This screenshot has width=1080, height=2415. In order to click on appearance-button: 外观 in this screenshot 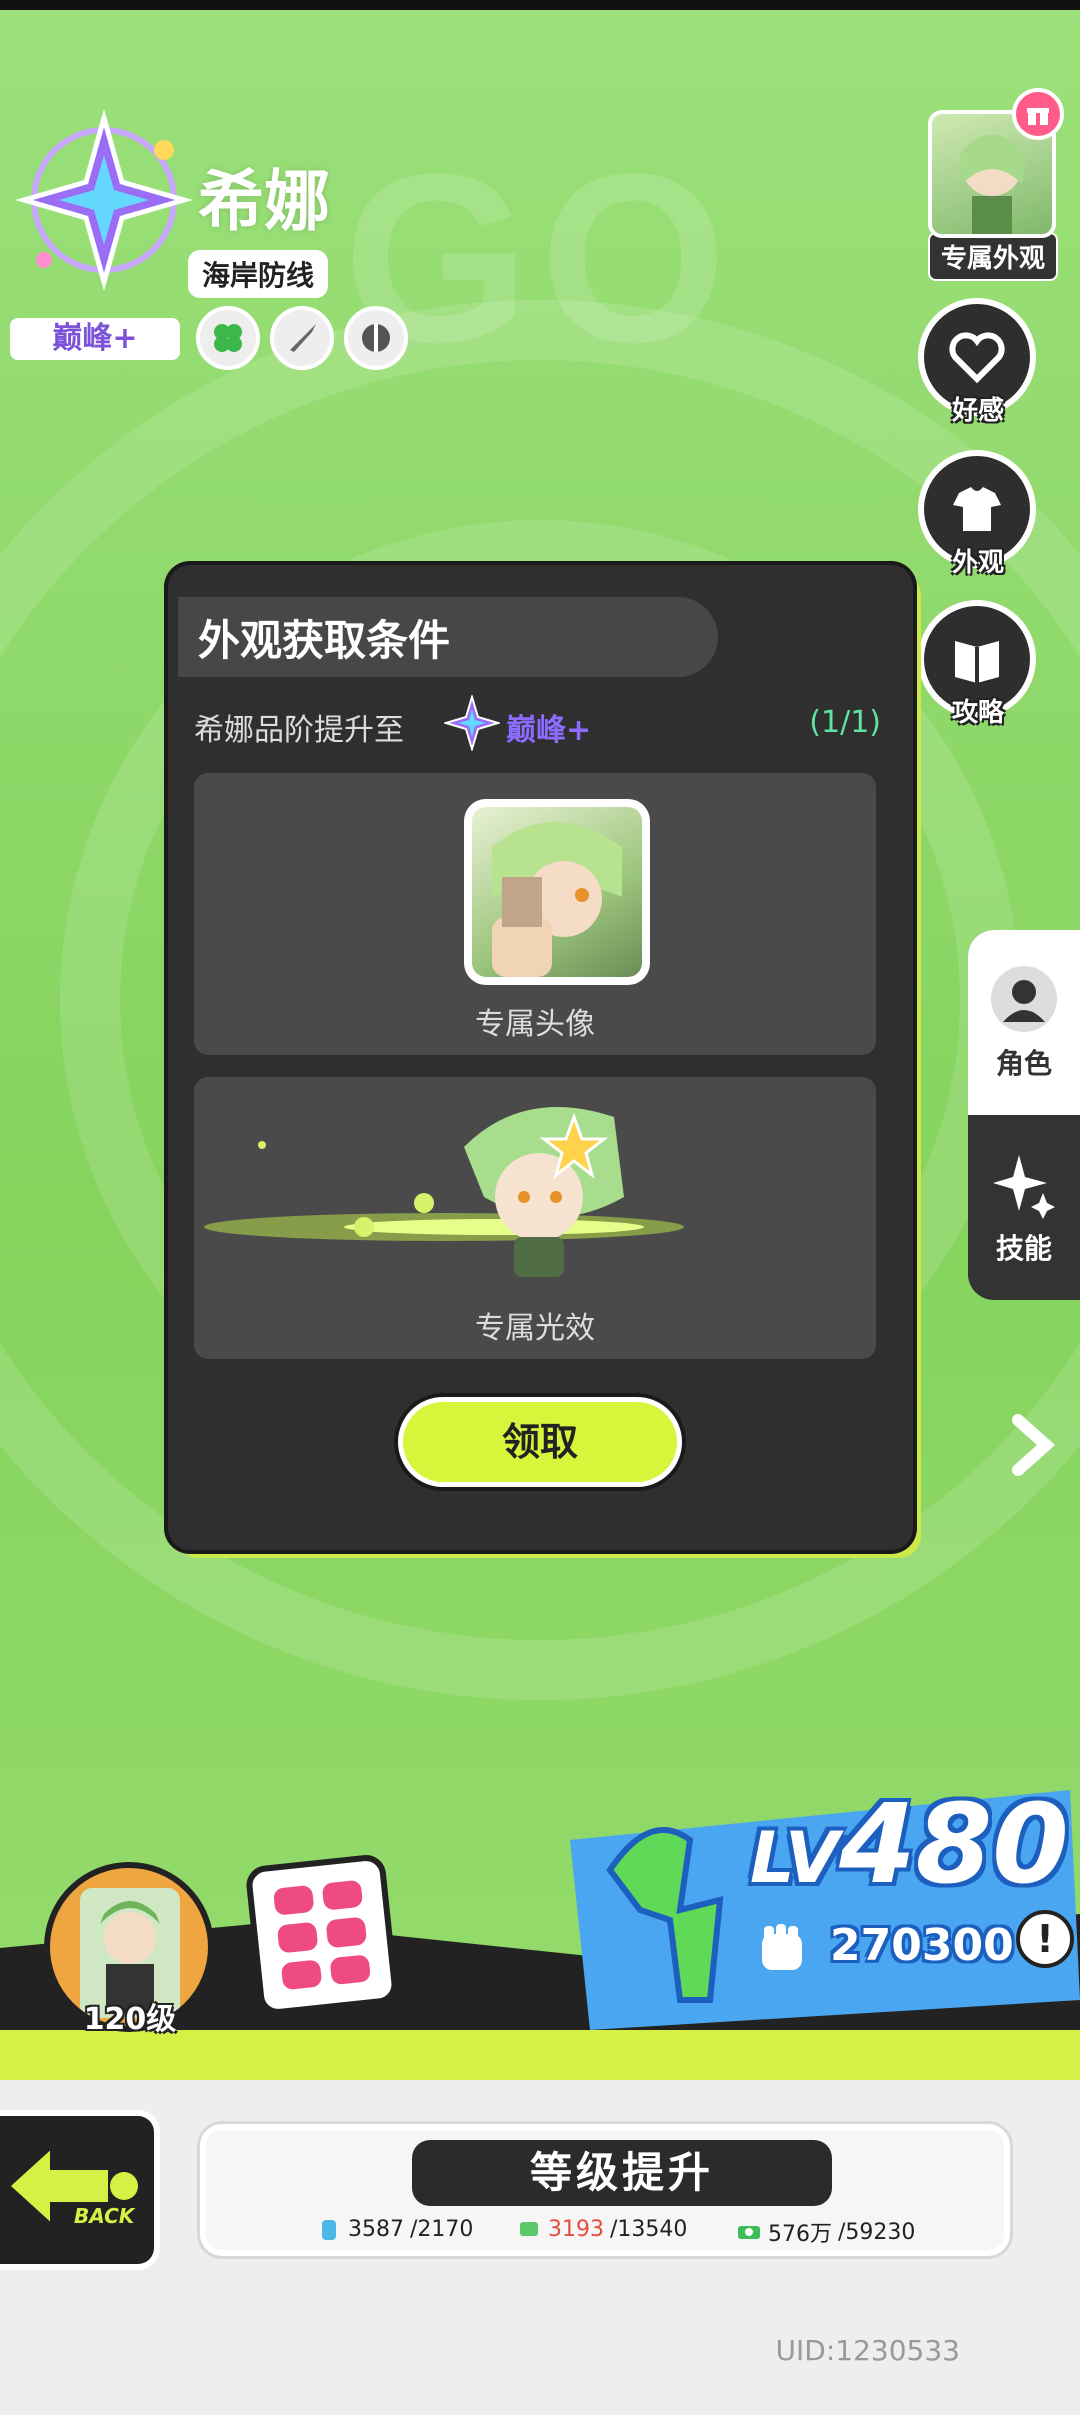, I will do `click(978, 520)`.